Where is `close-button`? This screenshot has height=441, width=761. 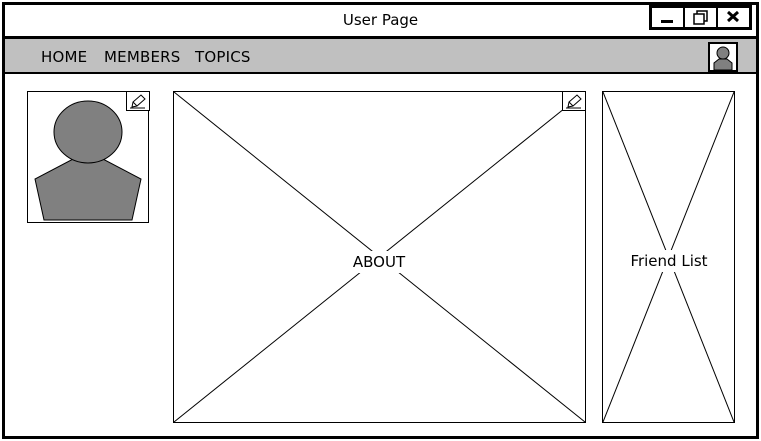
close-button is located at coordinates (733, 17).